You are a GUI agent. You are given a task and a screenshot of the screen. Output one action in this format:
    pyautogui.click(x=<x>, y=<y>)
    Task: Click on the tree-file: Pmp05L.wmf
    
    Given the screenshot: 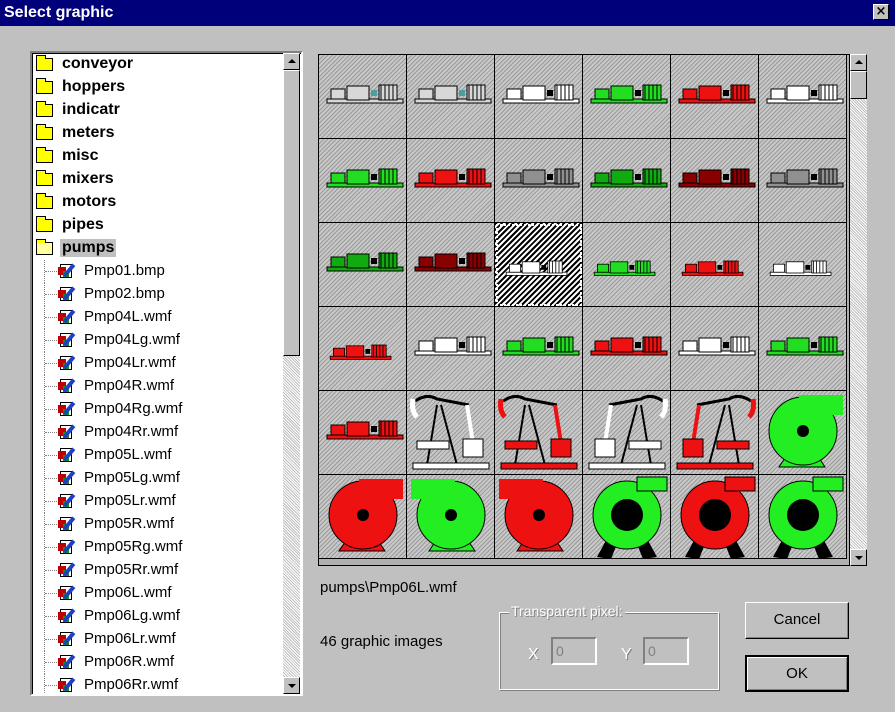 What is the action you would take?
    pyautogui.click(x=155, y=455)
    